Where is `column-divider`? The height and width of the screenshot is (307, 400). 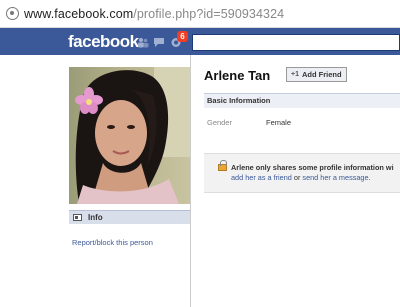
column-divider is located at coordinates (190, 181).